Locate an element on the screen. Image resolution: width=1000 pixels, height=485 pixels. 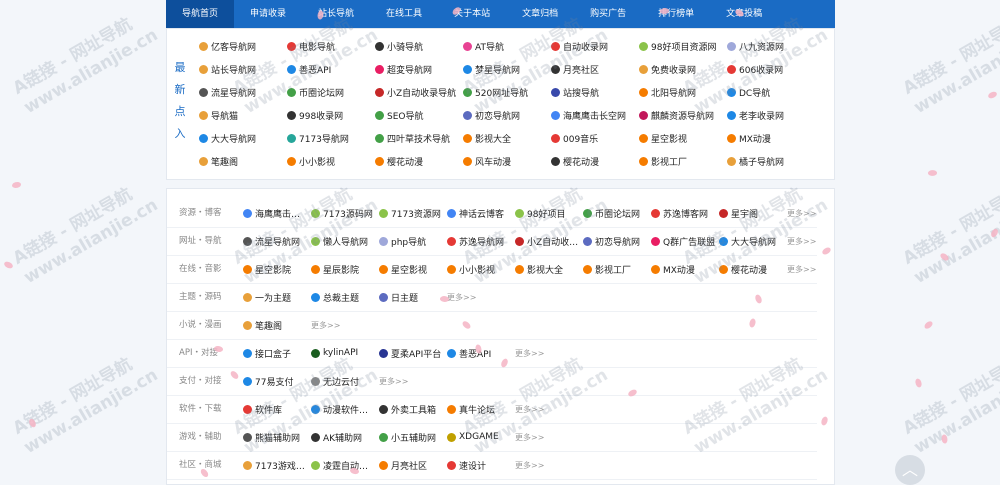
category-link: 星空影视 is located at coordinates (413, 269).